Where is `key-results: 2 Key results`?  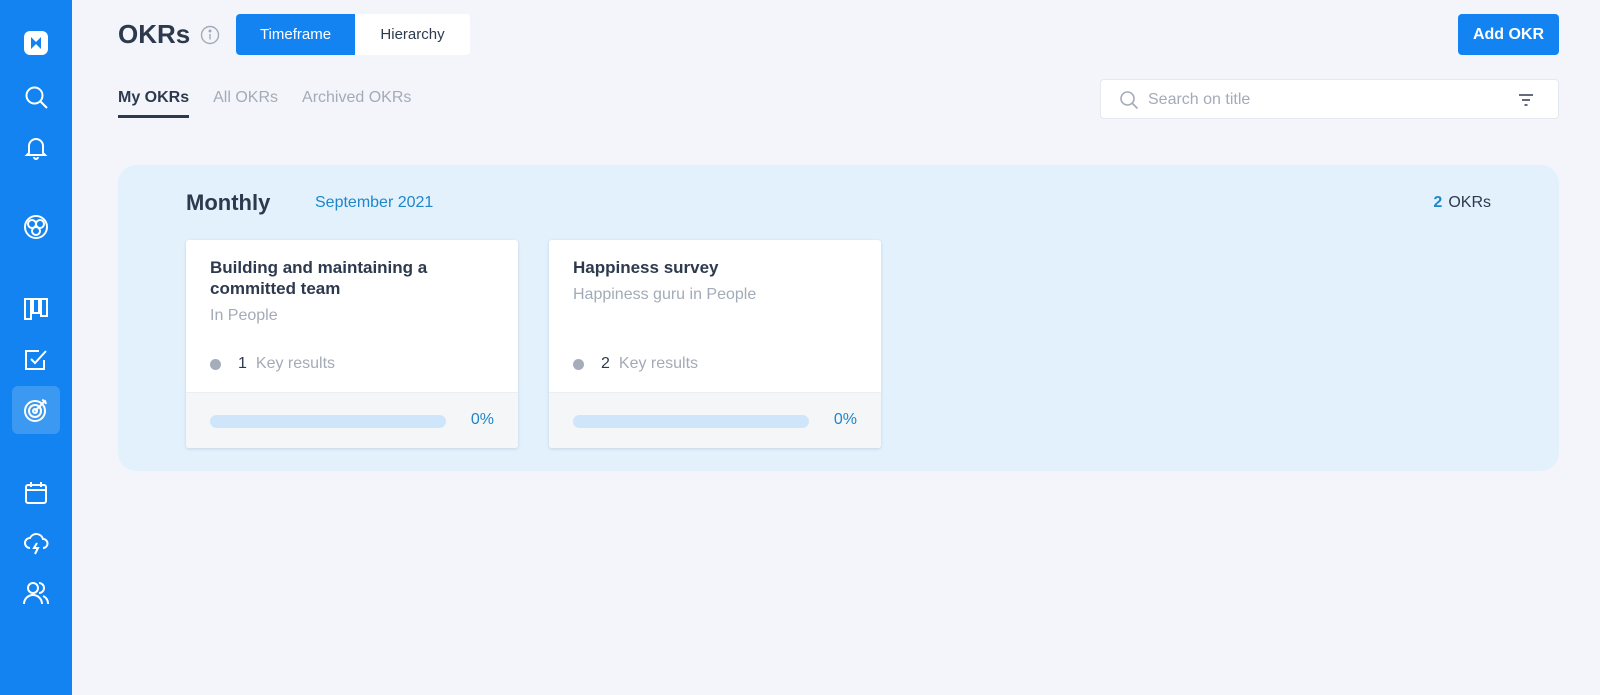 key-results: 2 Key results is located at coordinates (635, 364).